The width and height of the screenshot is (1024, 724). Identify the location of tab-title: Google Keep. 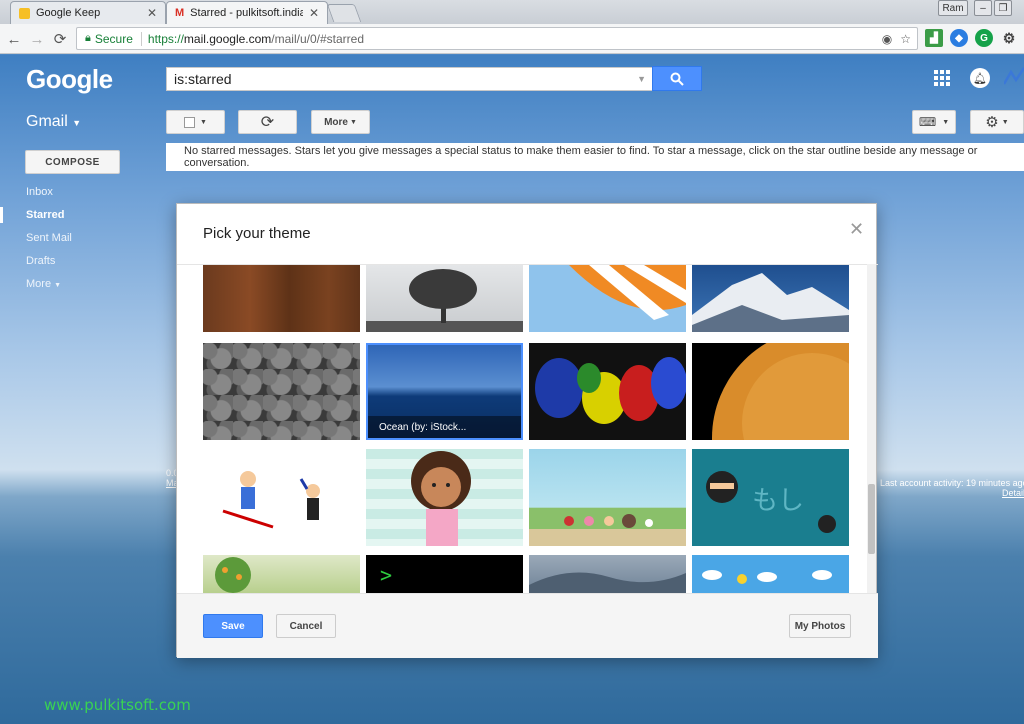
(68, 13).